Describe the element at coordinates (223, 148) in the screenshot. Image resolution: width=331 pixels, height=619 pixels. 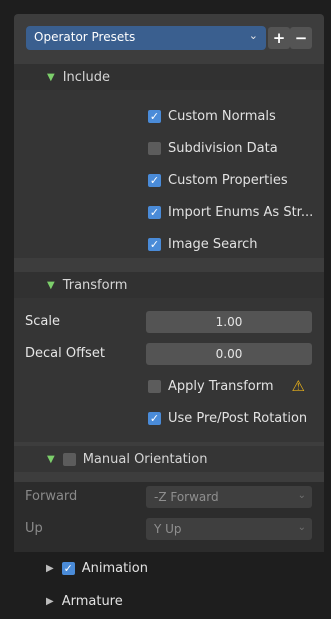
I see `subdivision-data-label: Subdivision Data` at that location.